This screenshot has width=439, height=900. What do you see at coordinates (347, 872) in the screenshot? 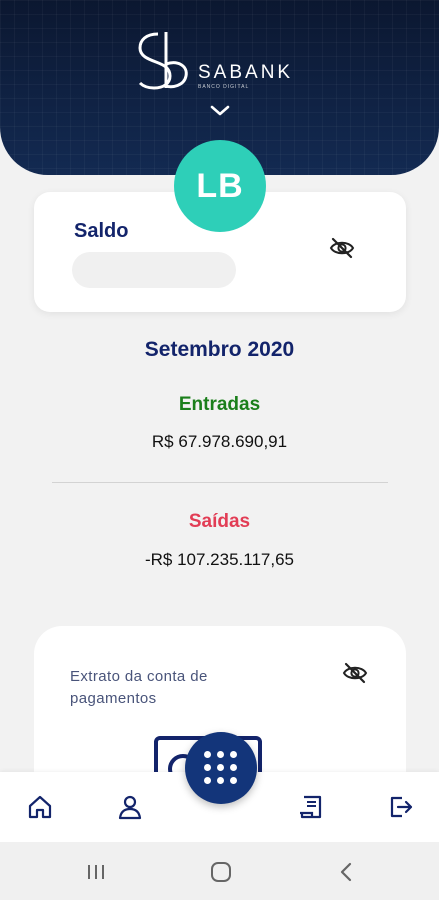
I see `back-icon` at bounding box center [347, 872].